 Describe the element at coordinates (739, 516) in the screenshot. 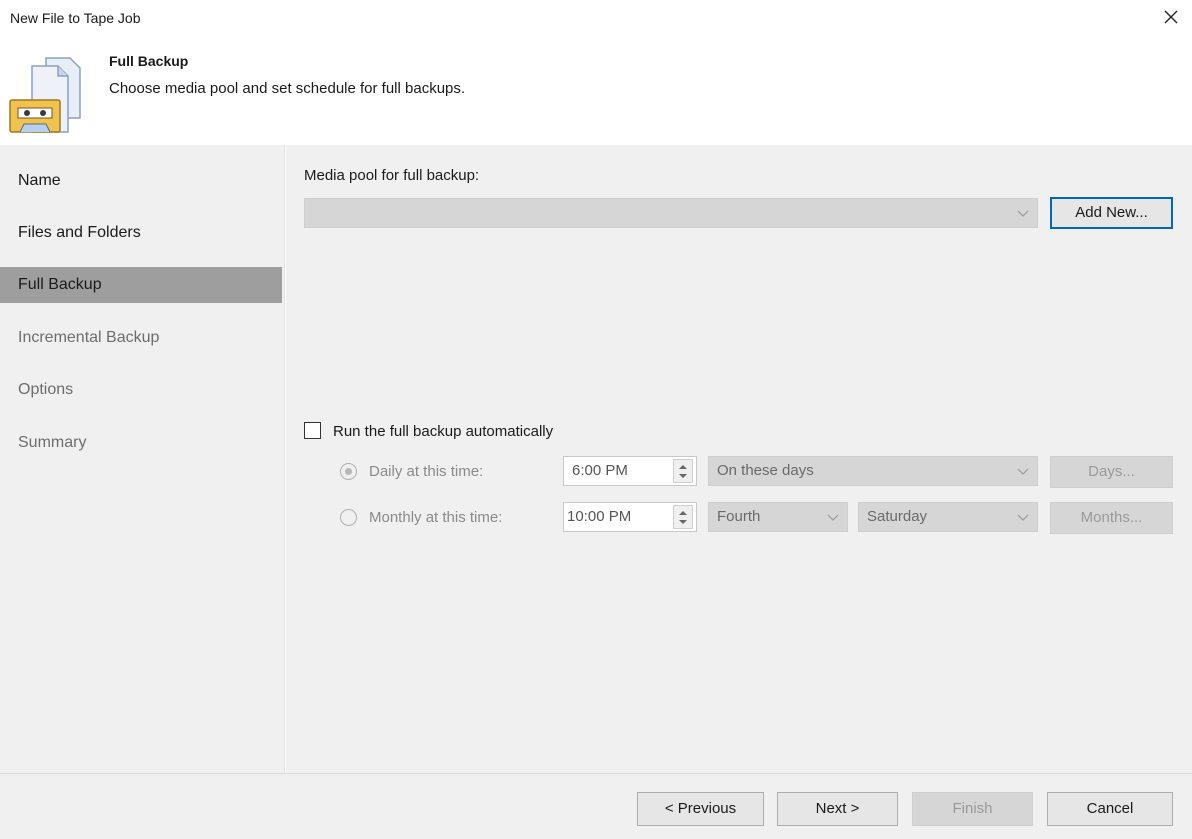

I see `monthly-week-value: Fourth` at that location.